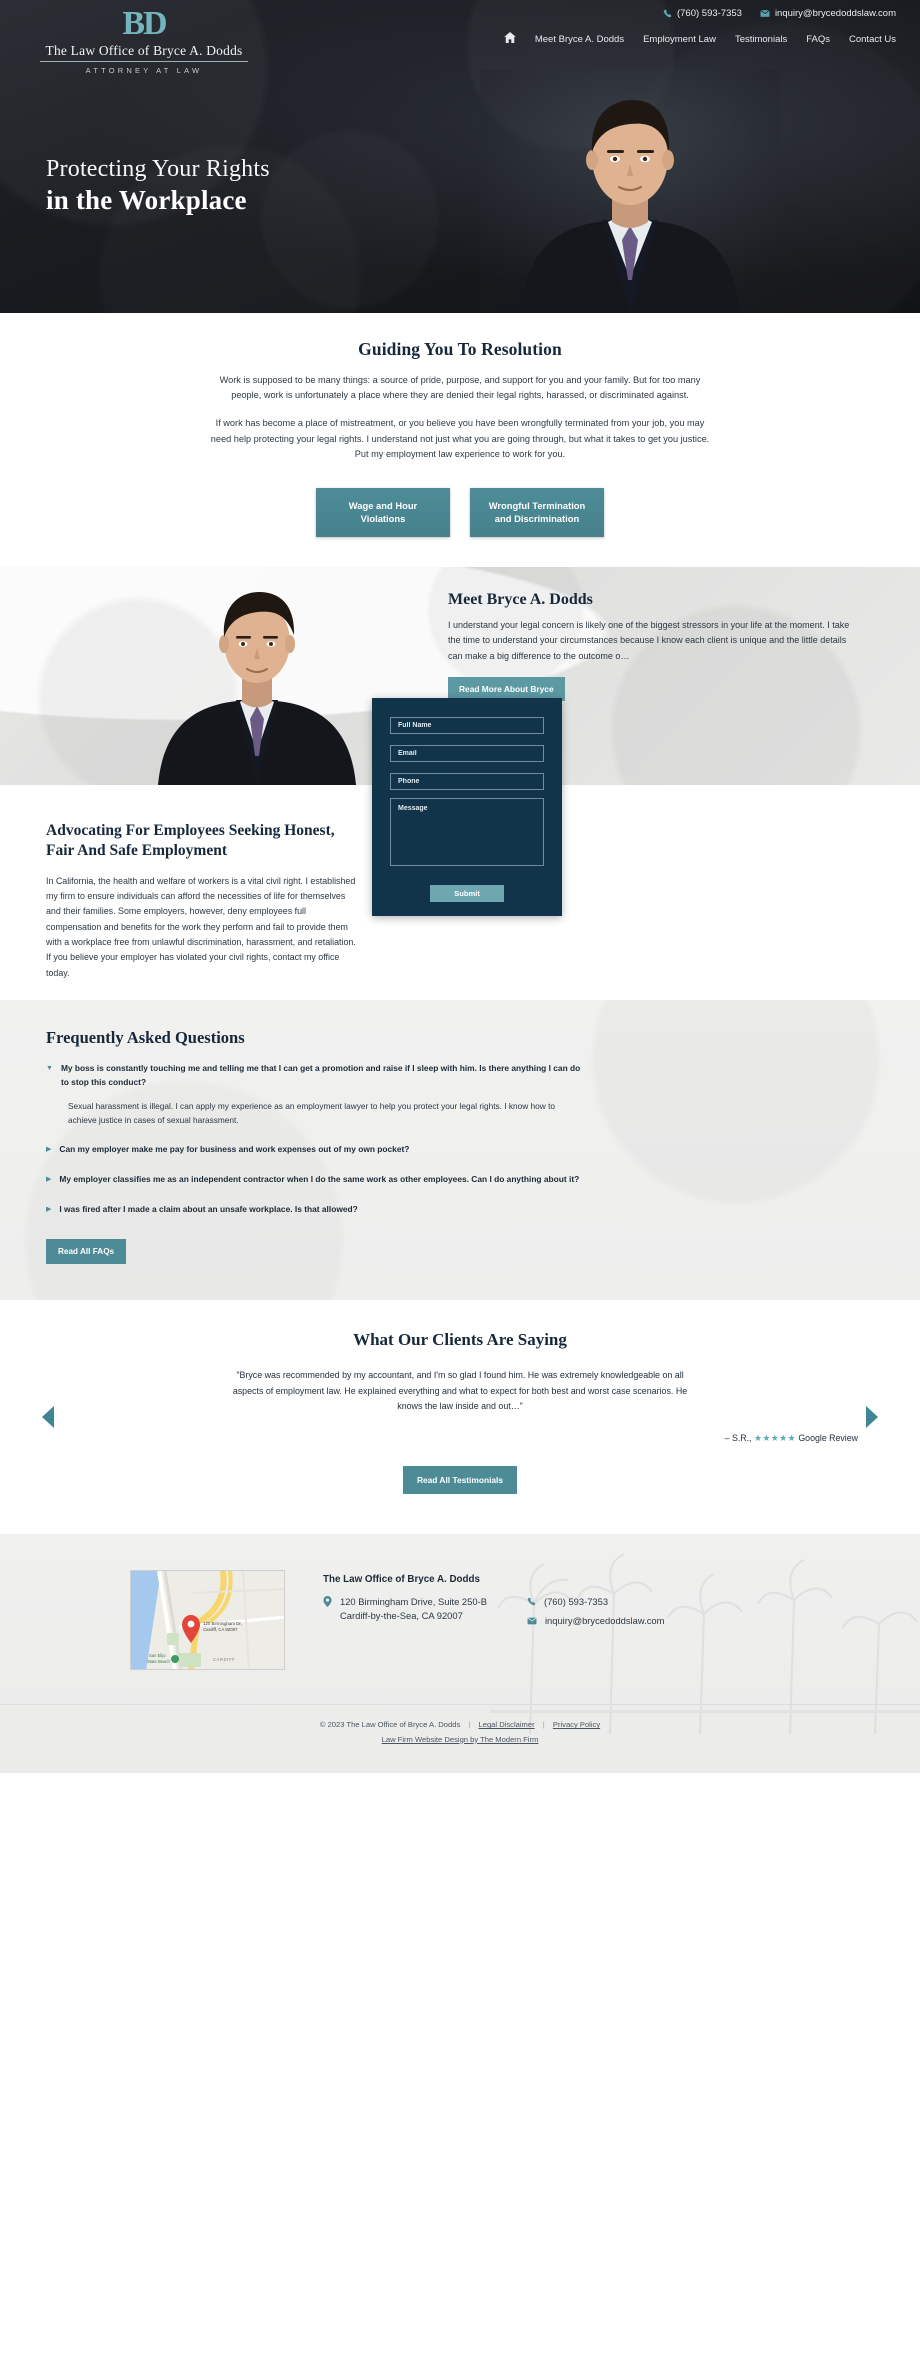  What do you see at coordinates (828, 1438) in the screenshot?
I see `testimonial-source: Google Review` at bounding box center [828, 1438].